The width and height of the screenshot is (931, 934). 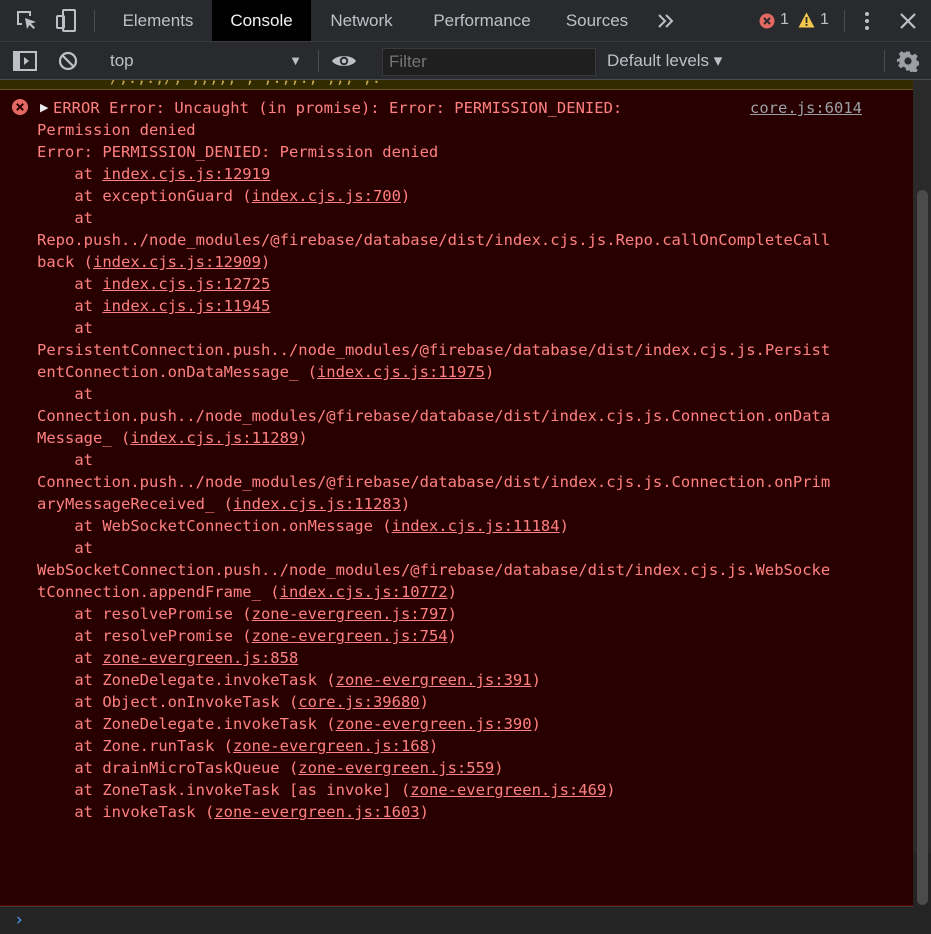 What do you see at coordinates (364, 592) in the screenshot?
I see `source-link: index.cjs.js:10772` at bounding box center [364, 592].